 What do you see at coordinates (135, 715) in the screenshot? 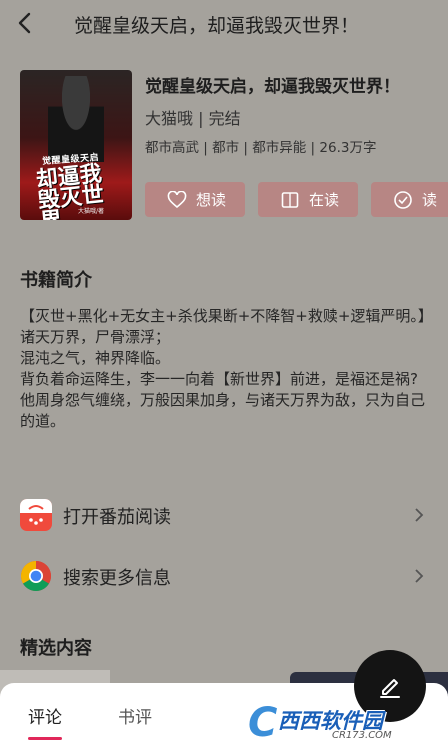
I see `tab-reviews: 书评` at bounding box center [135, 715].